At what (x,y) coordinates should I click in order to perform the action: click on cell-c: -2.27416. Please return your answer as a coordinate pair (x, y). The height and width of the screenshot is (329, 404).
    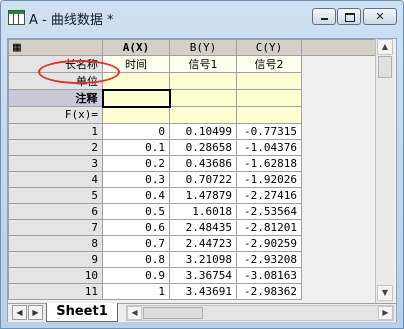
    Looking at the image, I should click on (269, 195).